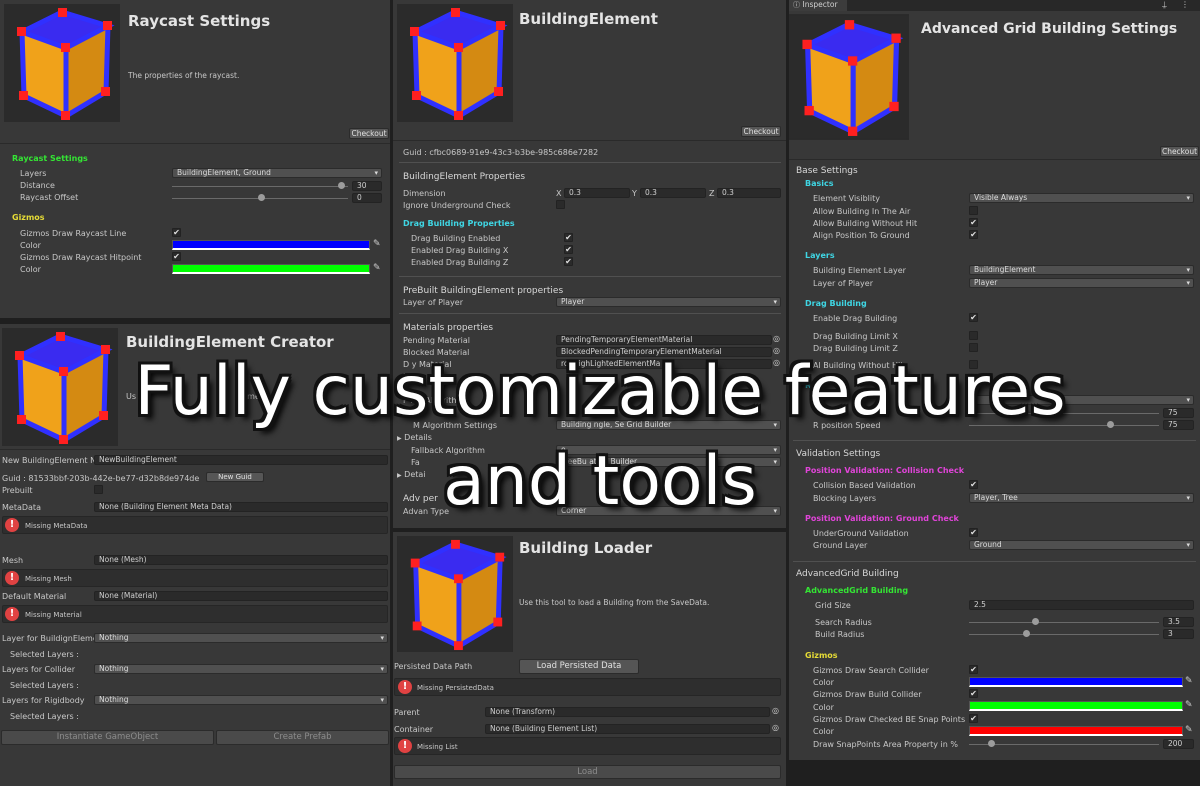 The width and height of the screenshot is (1200, 786). What do you see at coordinates (597, 193) in the screenshot?
I see `dimension-x-field: 0.3` at bounding box center [597, 193].